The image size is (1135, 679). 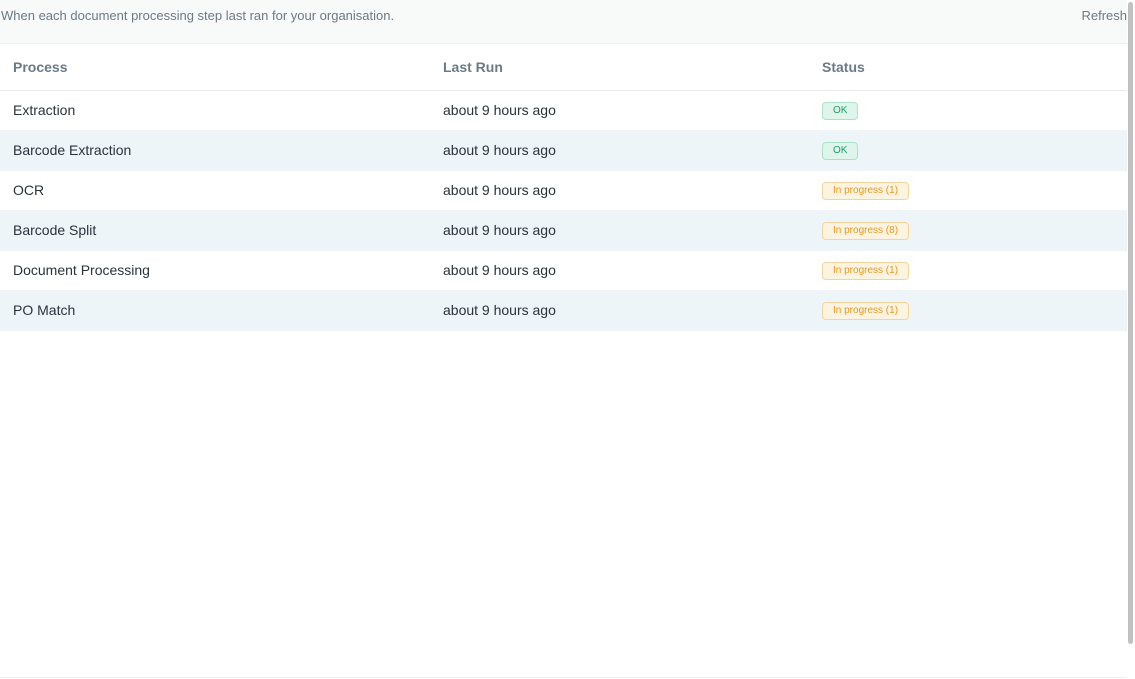 I want to click on footer-divider, so click(x=563, y=677).